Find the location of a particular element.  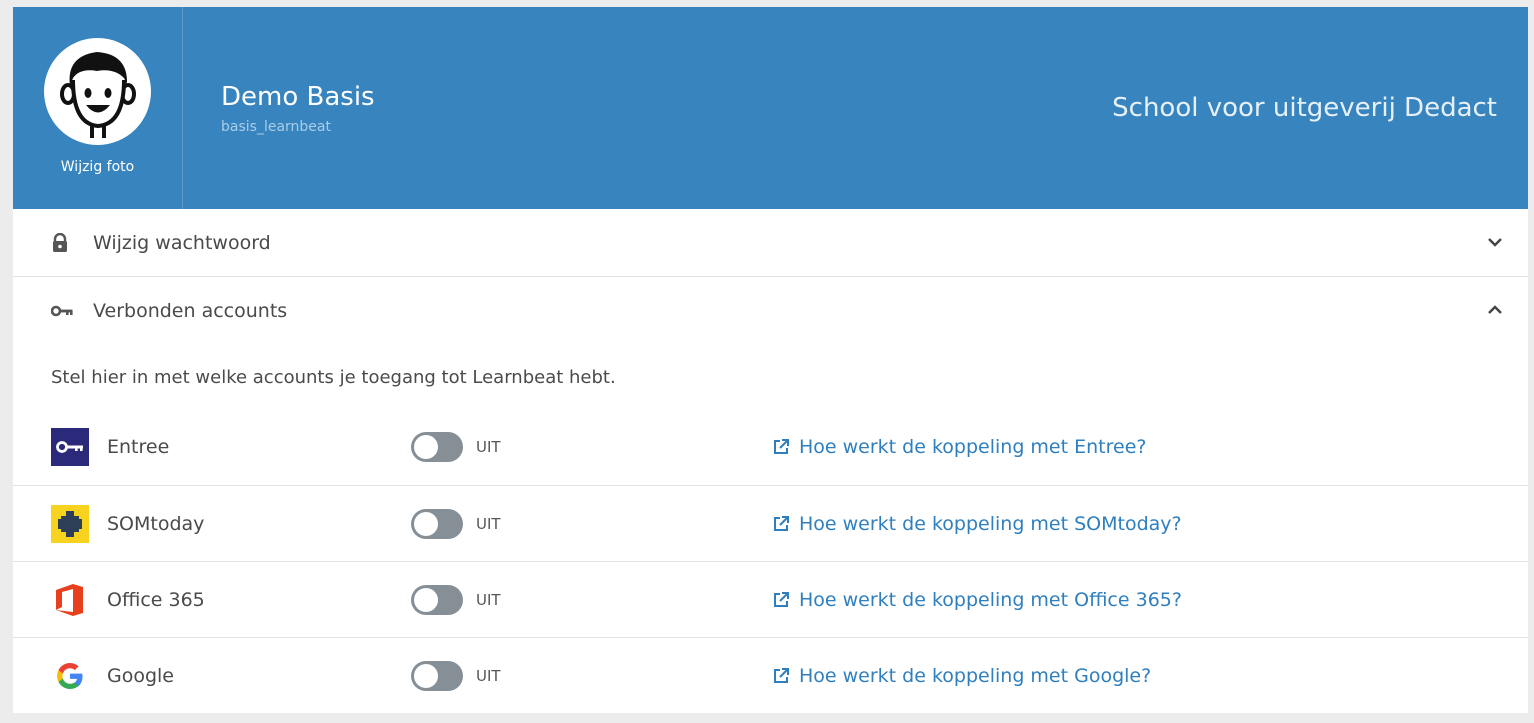

user-name: Demo Basis is located at coordinates (298, 97).